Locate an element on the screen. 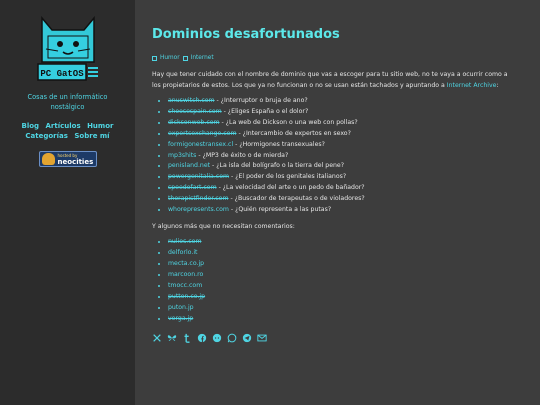 The width and height of the screenshot is (540, 405). reddit-icon is located at coordinates (217, 338).